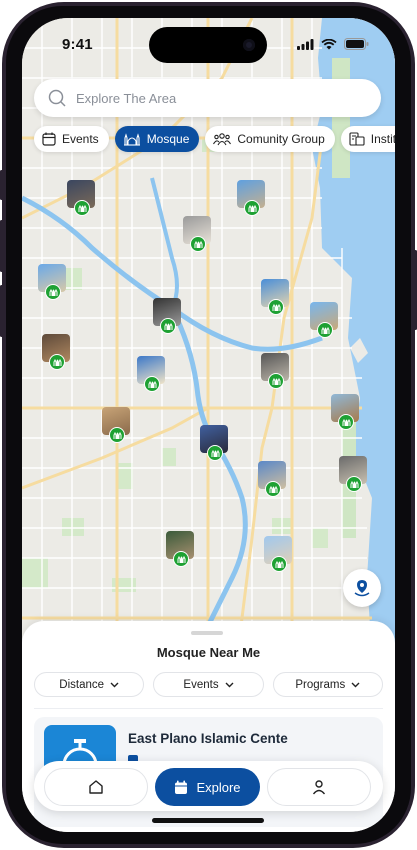 This screenshot has width=417, height=850. Describe the element at coordinates (168, 139) in the screenshot. I see `chip-label: Mosque` at that location.